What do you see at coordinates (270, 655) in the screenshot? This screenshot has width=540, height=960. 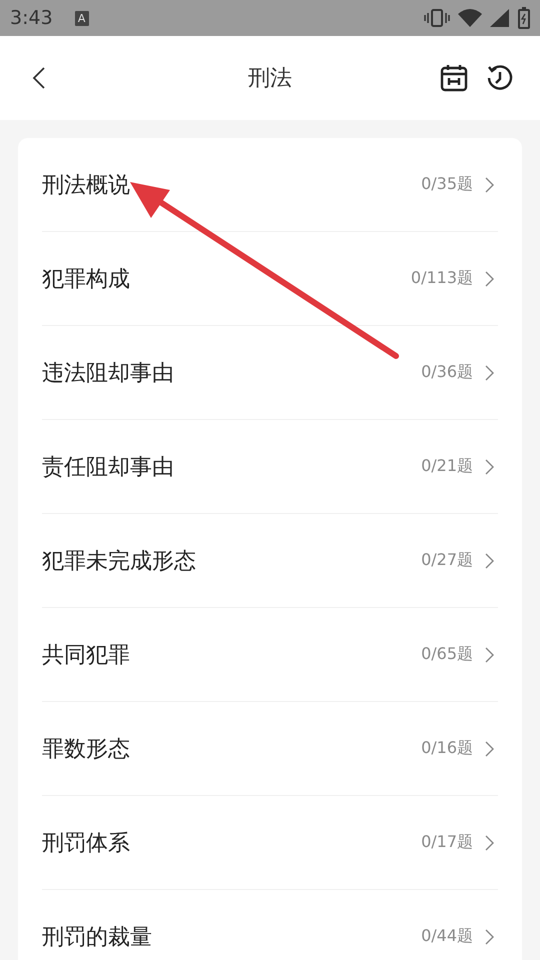 I see `chapter-row: 共同犯罪 0/65题` at bounding box center [270, 655].